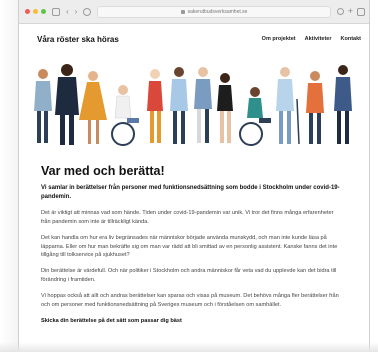 Image resolution: width=378 pixels, height=352 pixels. Describe the element at coordinates (56, 11) in the screenshot. I see `sidebar-toggle-icon` at that location.